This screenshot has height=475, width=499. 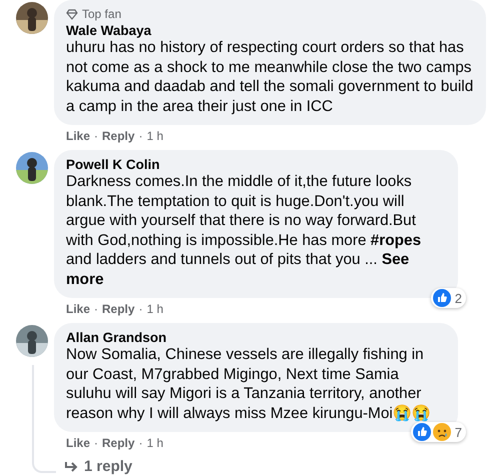 What do you see at coordinates (72, 14) in the screenshot?
I see `diamond-icon` at bounding box center [72, 14].